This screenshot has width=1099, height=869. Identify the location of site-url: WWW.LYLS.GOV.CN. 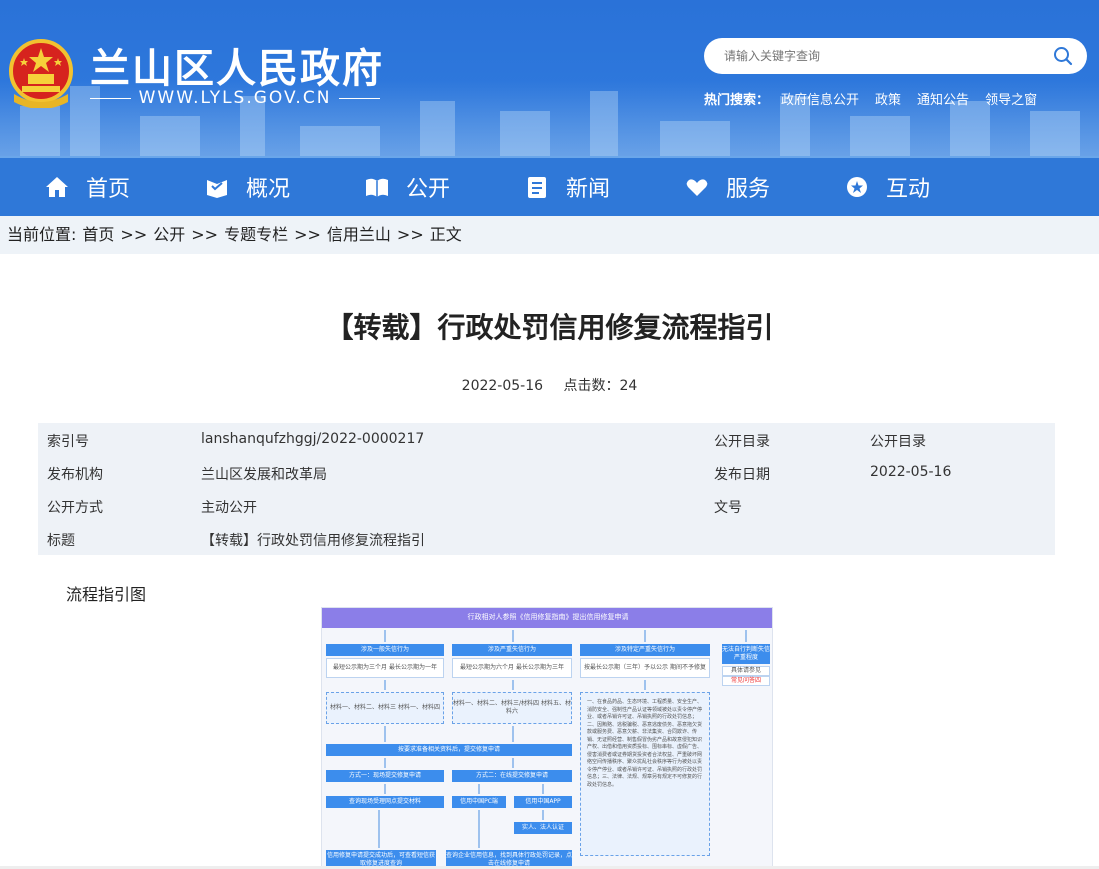
(235, 98).